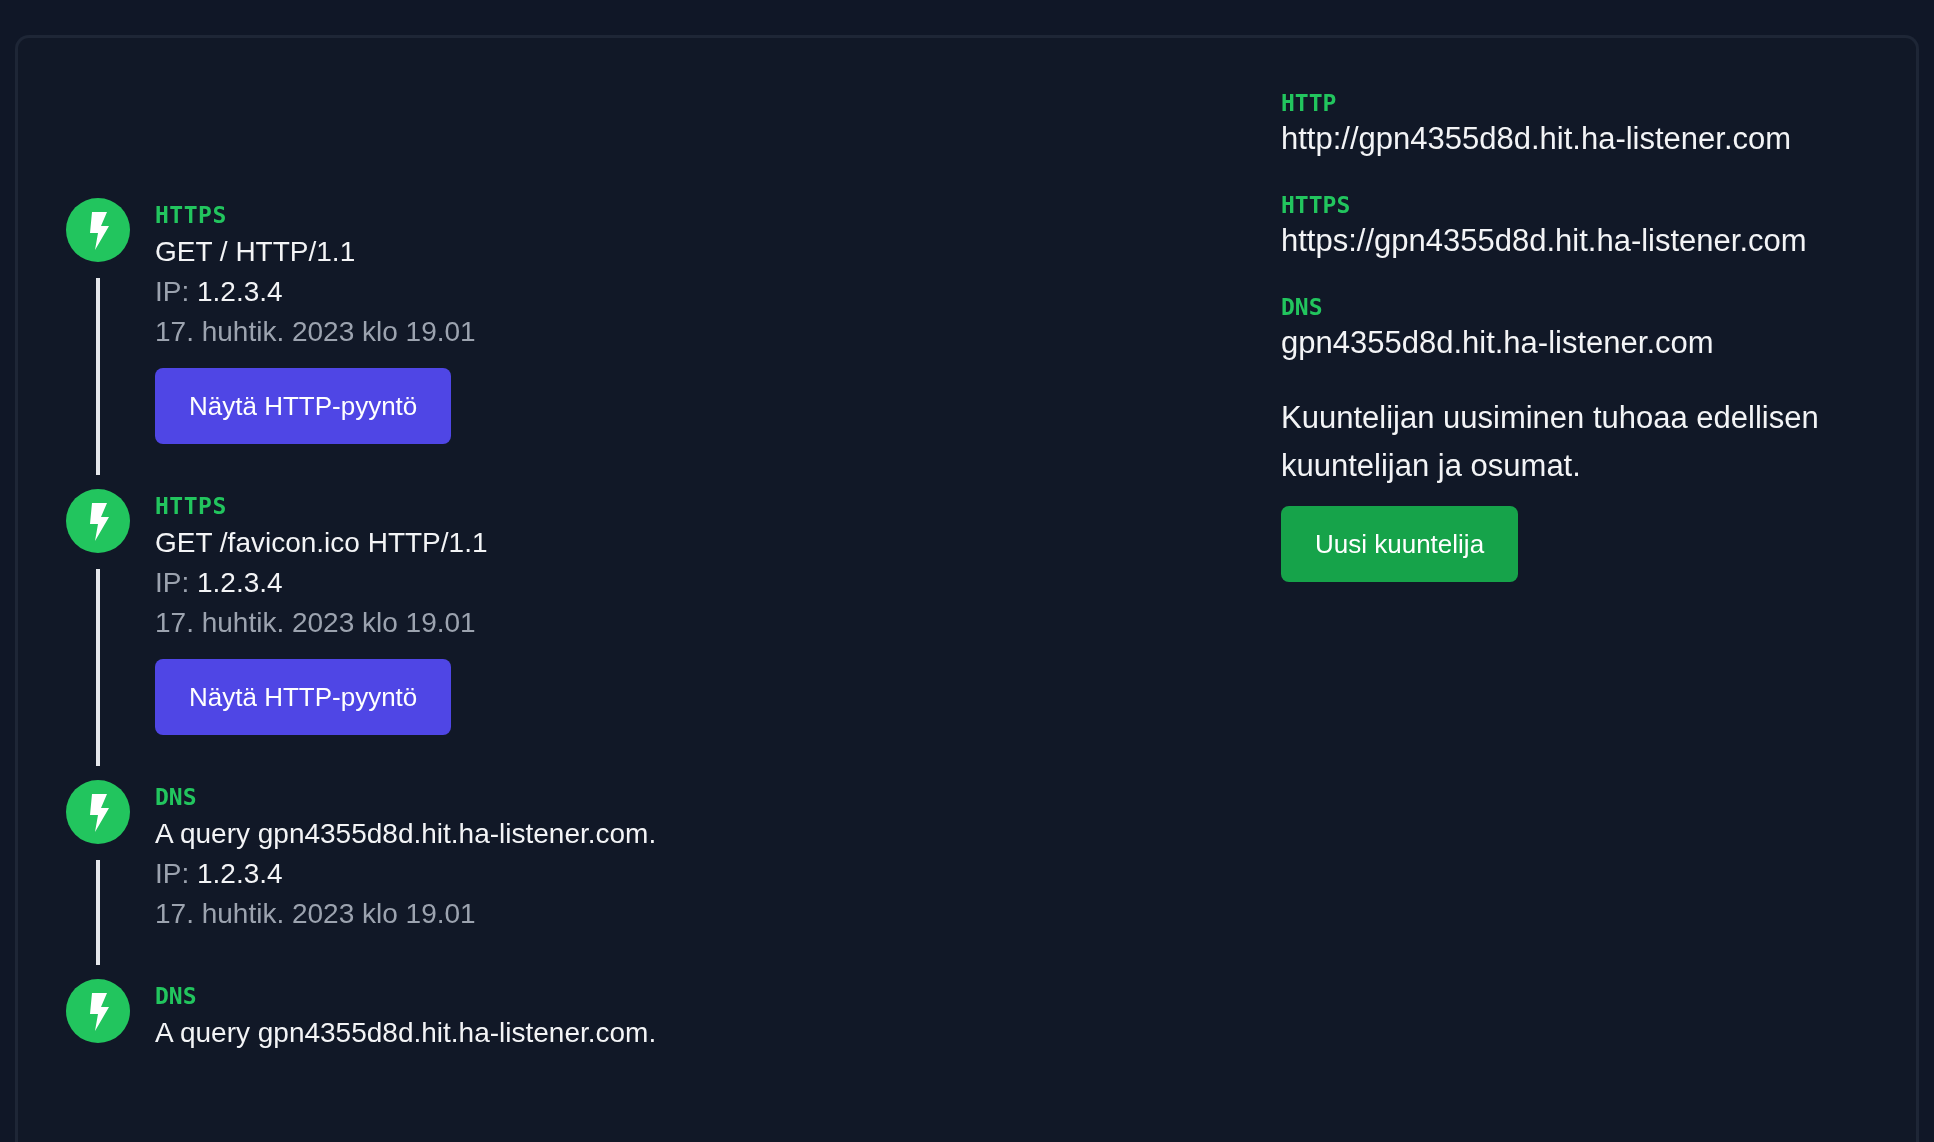 The image size is (1934, 1142). What do you see at coordinates (1498, 343) in the screenshot?
I see `endpoint-url: gpn4355d8d.hit.ha-listener.com` at bounding box center [1498, 343].